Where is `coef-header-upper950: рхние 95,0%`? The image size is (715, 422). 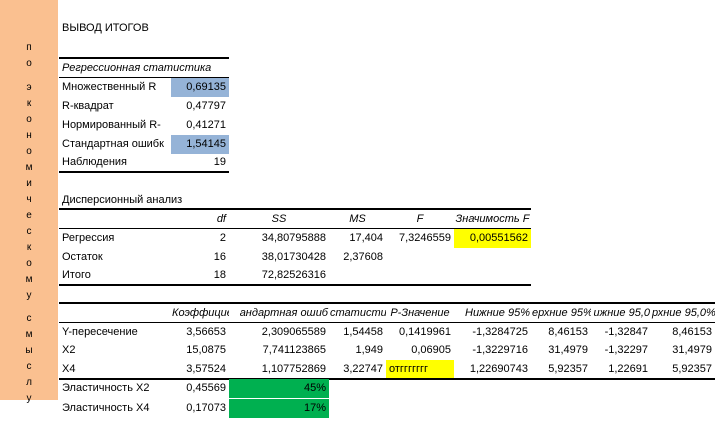 coef-header-upper950: рхние 95,0% is located at coordinates (683, 313).